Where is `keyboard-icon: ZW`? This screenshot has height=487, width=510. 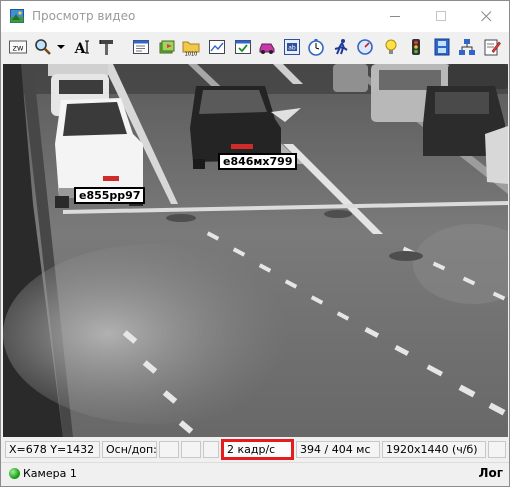 keyboard-icon: ZW is located at coordinates (18, 47).